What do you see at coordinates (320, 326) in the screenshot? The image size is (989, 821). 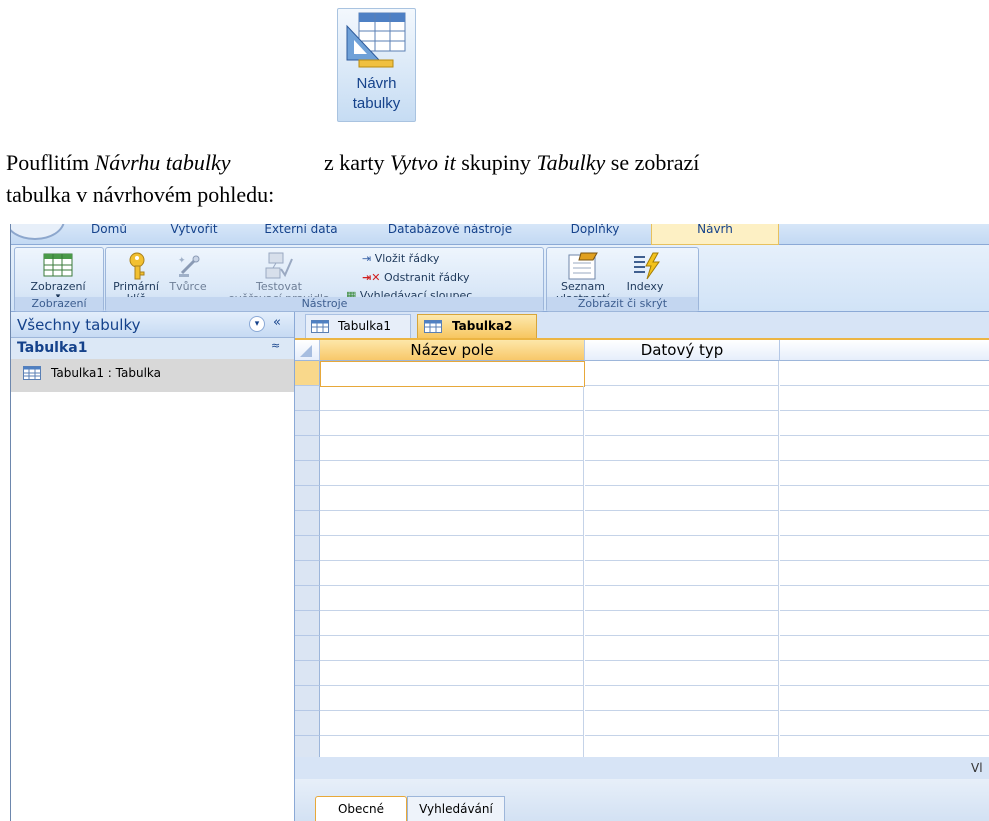 I see `table-icon` at bounding box center [320, 326].